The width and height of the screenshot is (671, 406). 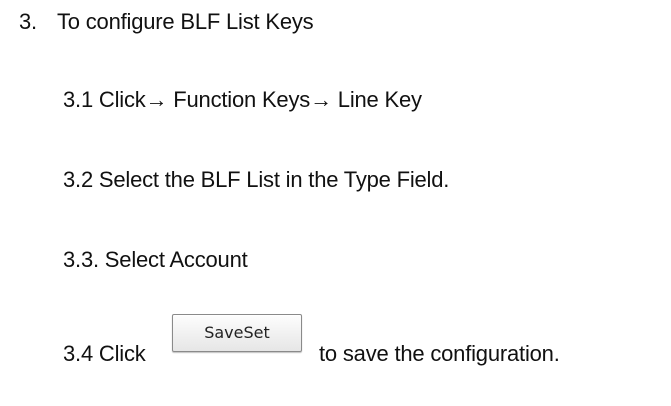 What do you see at coordinates (237, 333) in the screenshot?
I see `saveset-button: SaveSet` at bounding box center [237, 333].